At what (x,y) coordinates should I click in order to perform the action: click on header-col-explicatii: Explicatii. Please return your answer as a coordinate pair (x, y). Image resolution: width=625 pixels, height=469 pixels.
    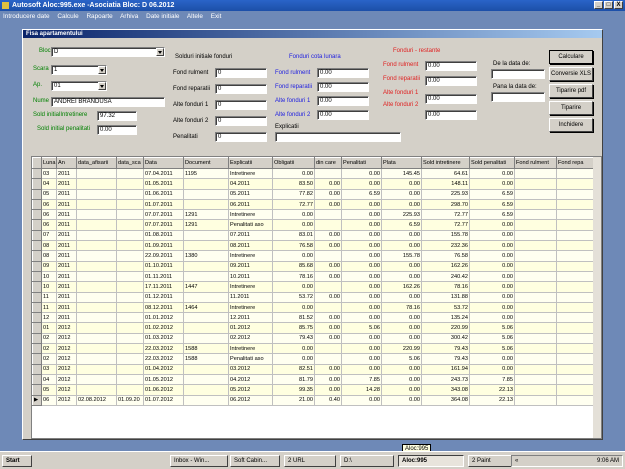
    Looking at the image, I should click on (250, 163).